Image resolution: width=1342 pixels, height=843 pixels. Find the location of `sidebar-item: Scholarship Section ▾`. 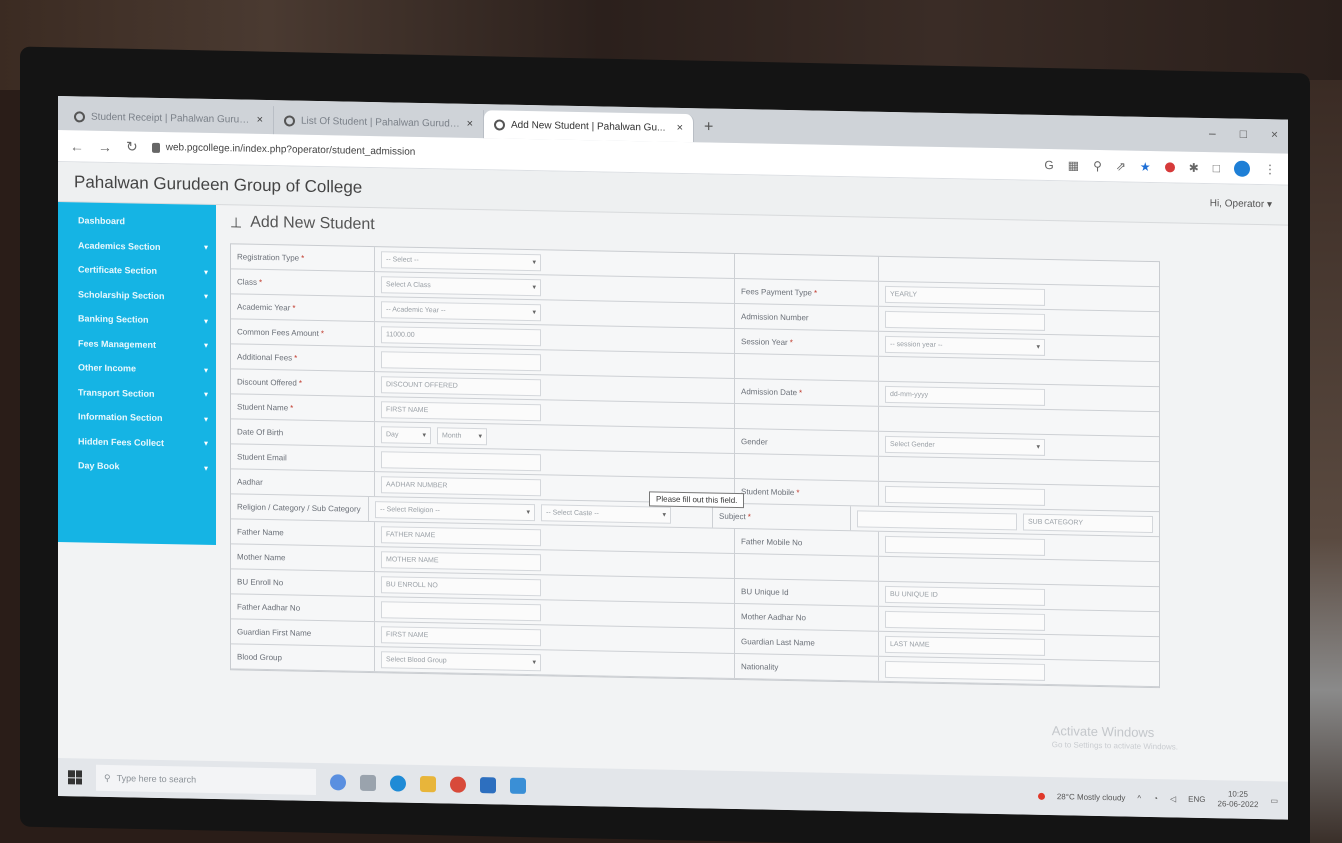

sidebar-item: Scholarship Section ▾ is located at coordinates (137, 296).